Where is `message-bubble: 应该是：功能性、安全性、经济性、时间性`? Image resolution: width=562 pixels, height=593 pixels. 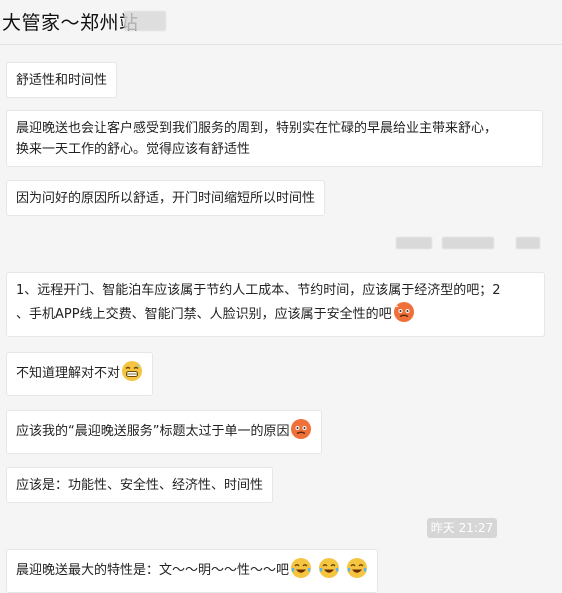 message-bubble: 应该是：功能性、安全性、经济性、时间性 is located at coordinates (140, 485).